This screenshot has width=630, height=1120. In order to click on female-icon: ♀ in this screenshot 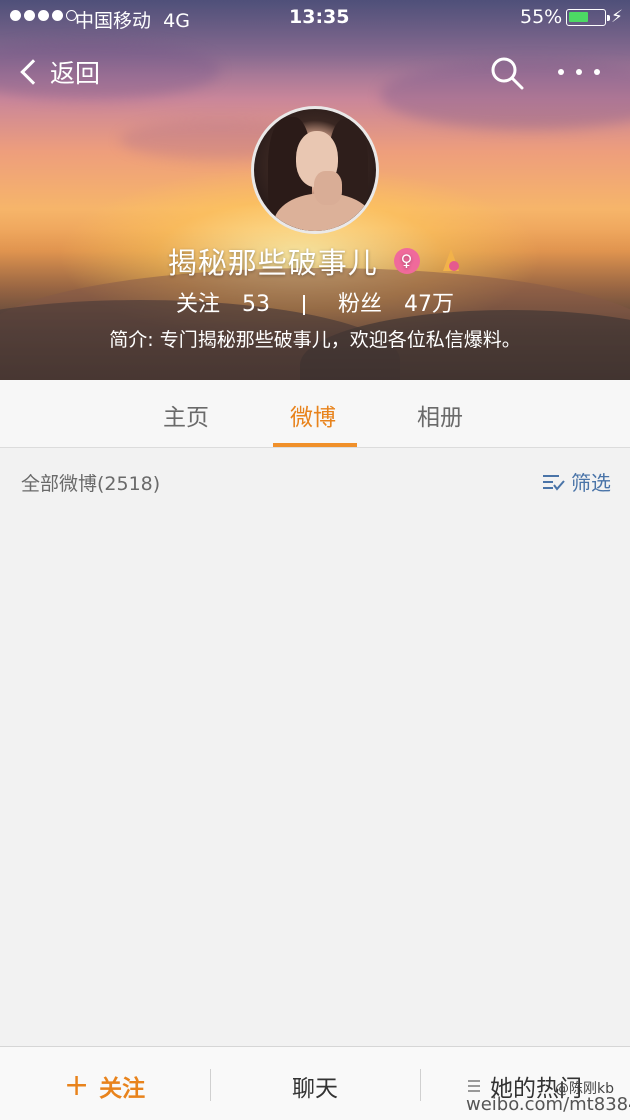, I will do `click(407, 261)`.